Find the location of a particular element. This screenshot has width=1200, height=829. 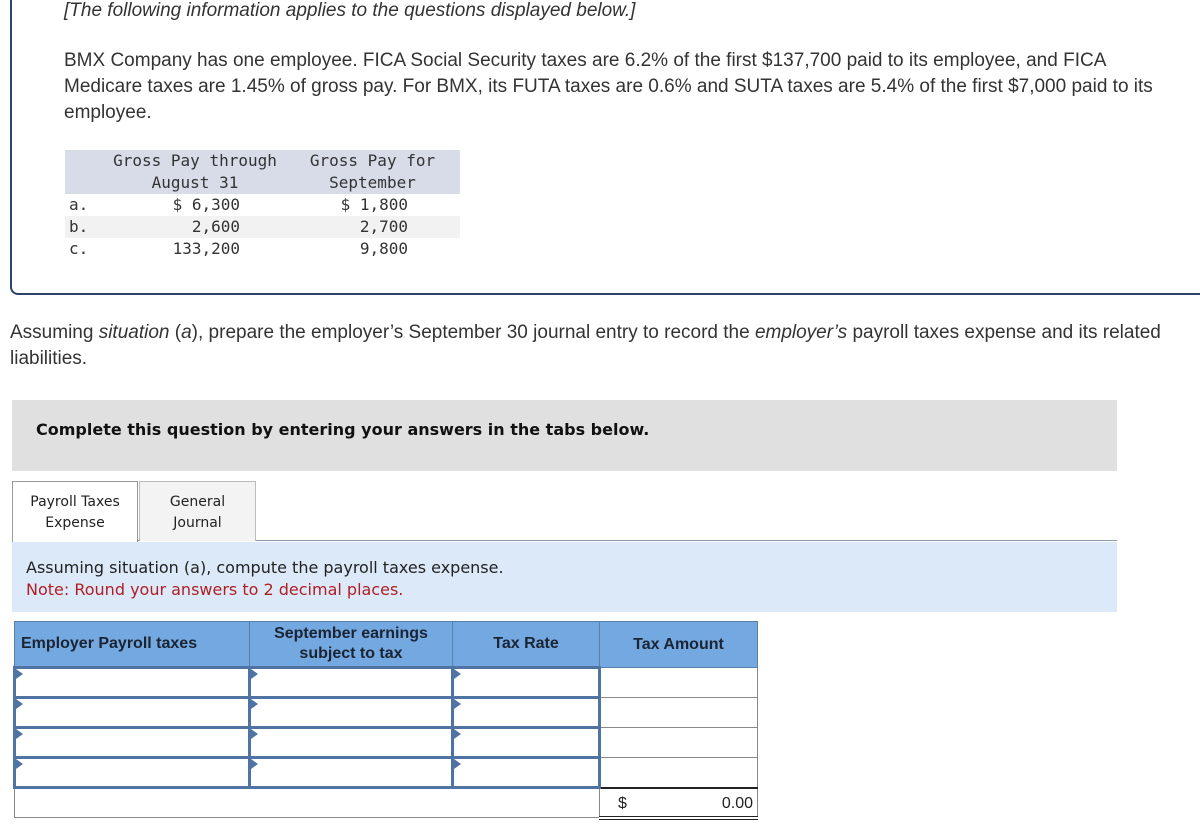

instruction-part: ( is located at coordinates (175, 332).